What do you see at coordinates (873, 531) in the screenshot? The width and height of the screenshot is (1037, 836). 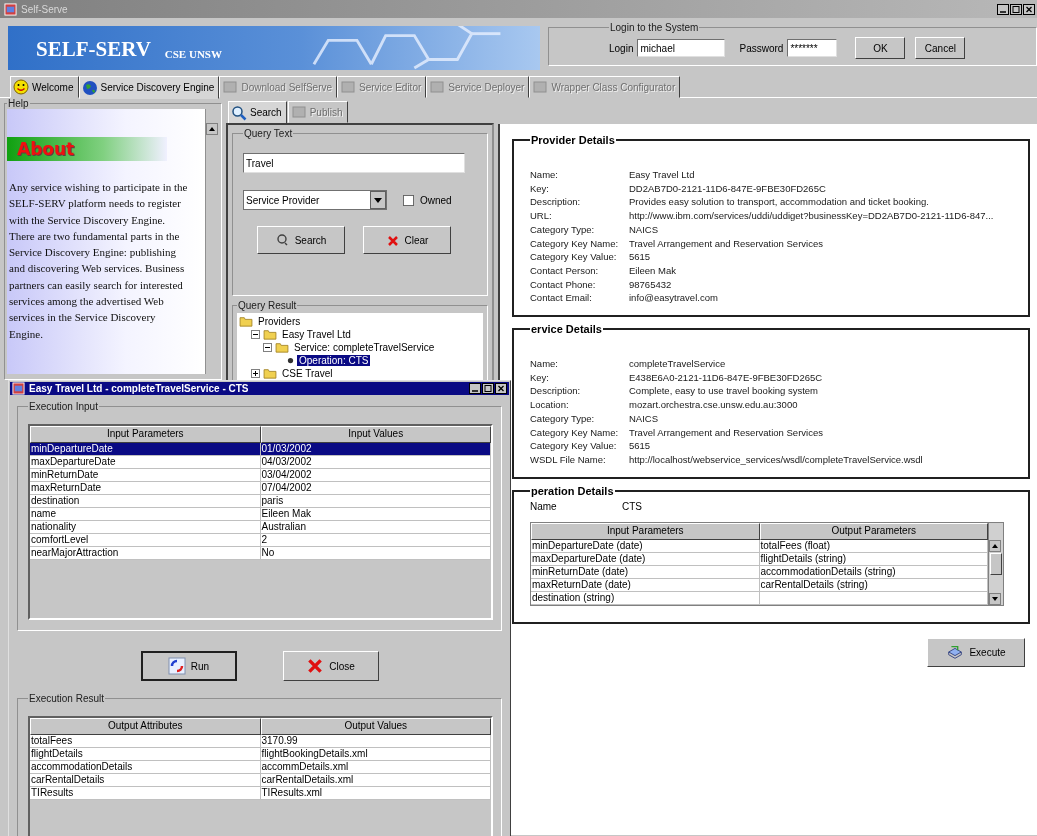 I see `column-header: Output Parameters` at bounding box center [873, 531].